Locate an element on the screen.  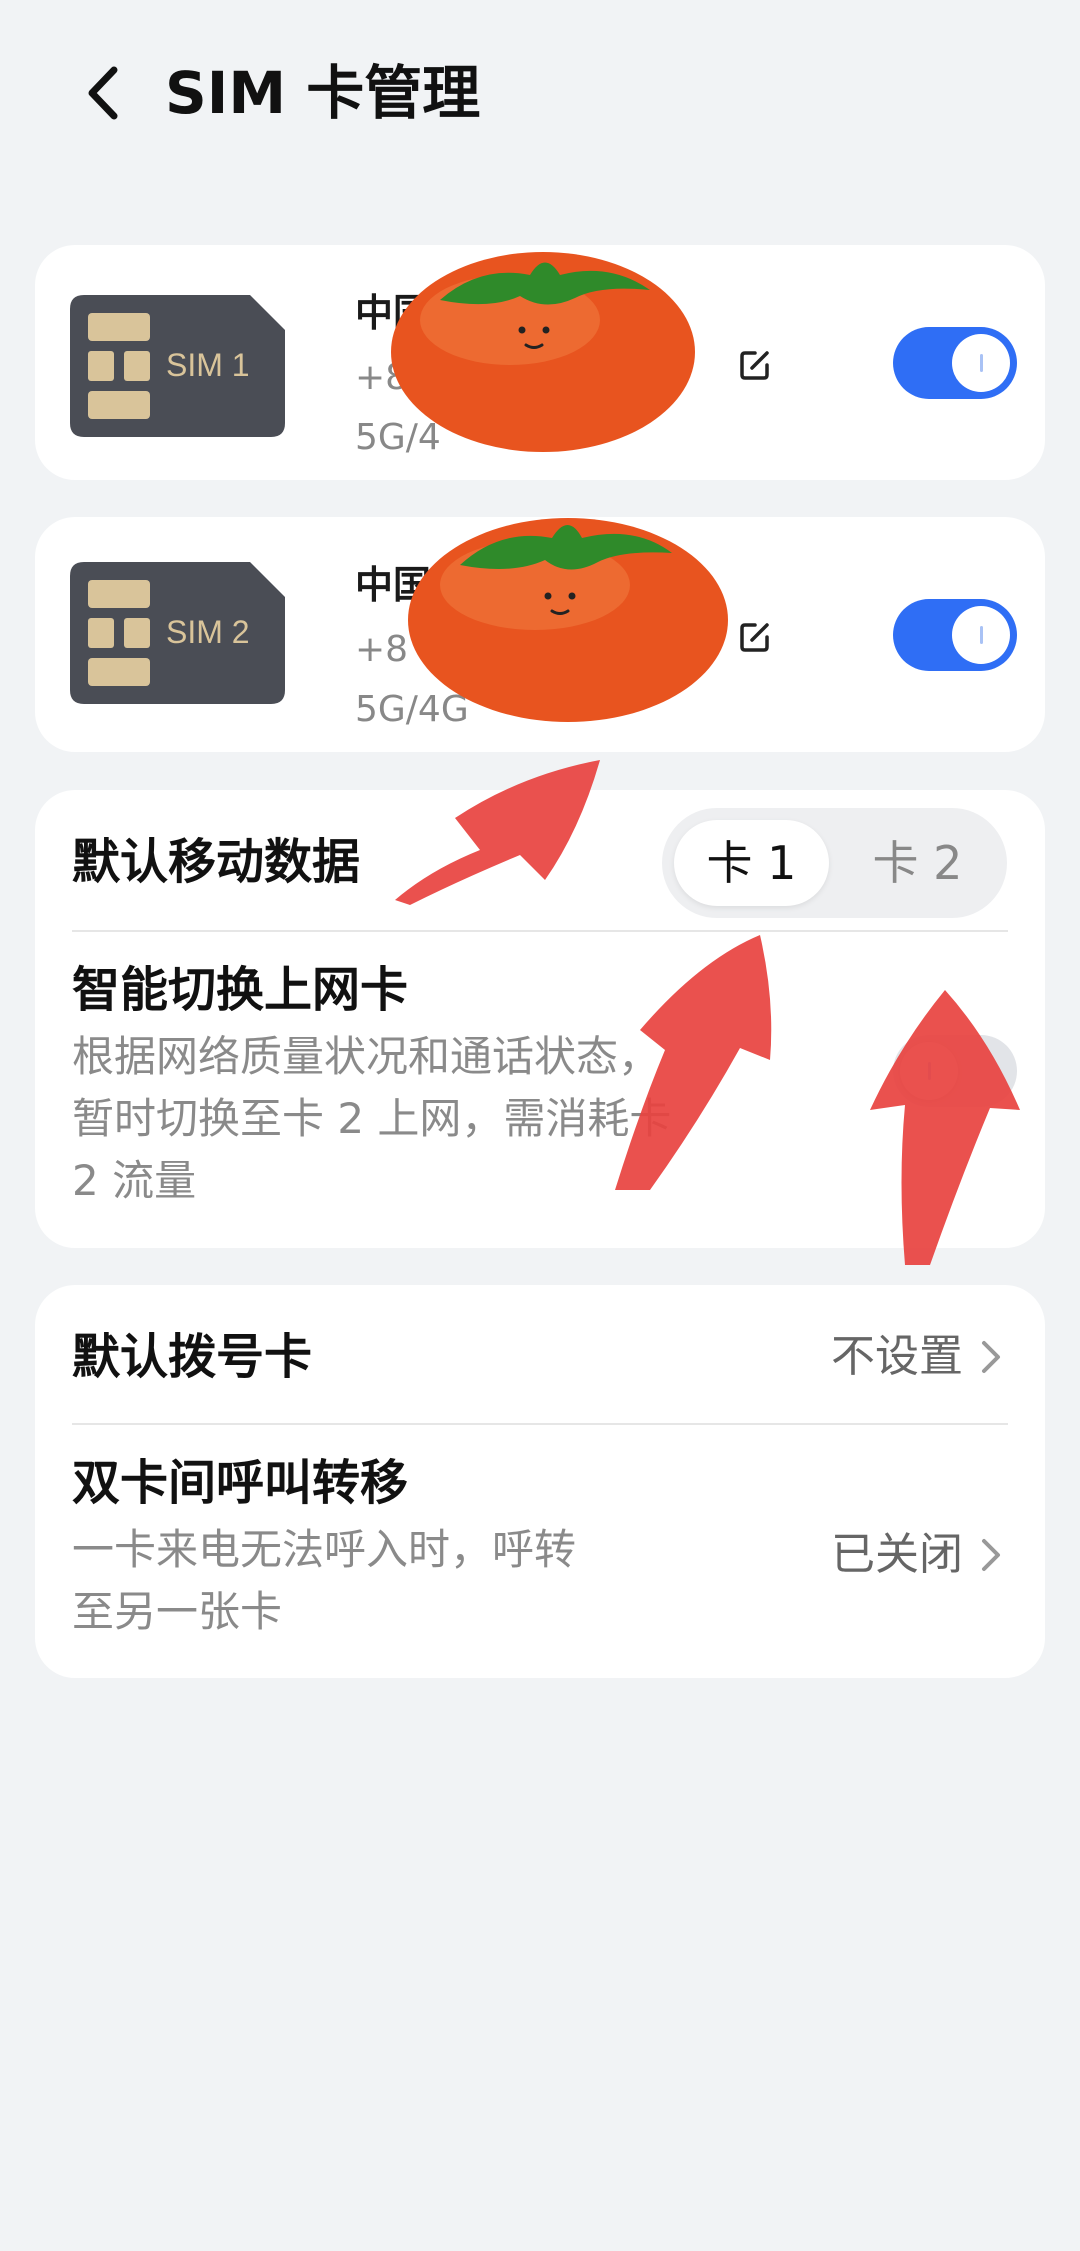
default-data-title: 默认移动数据 is located at coordinates (216, 862).